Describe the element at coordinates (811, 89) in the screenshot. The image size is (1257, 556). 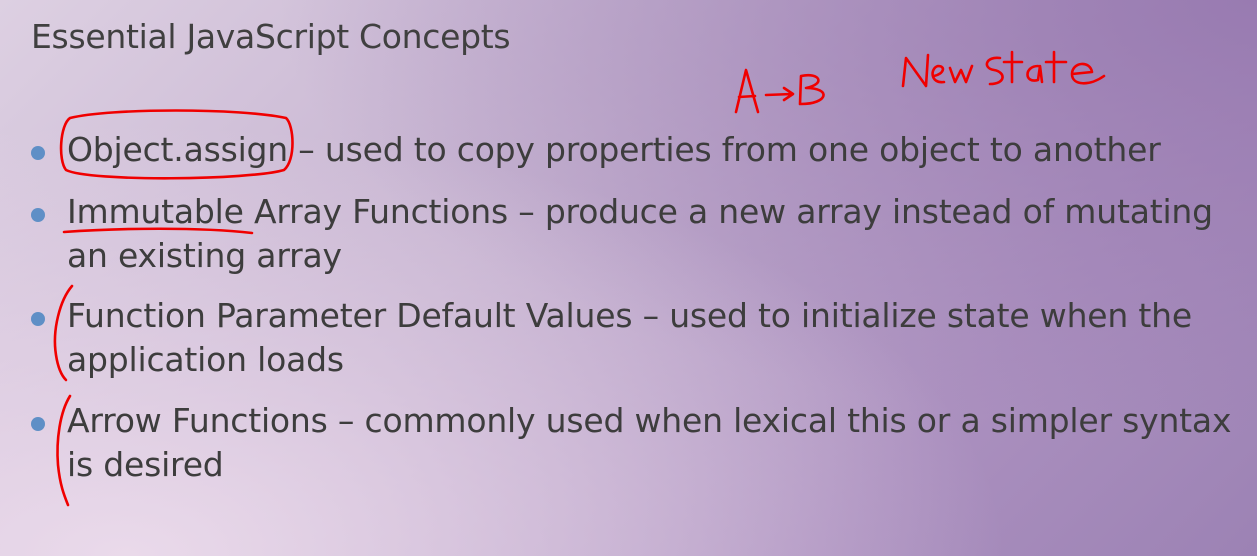
I see `ink-letter-b` at that location.